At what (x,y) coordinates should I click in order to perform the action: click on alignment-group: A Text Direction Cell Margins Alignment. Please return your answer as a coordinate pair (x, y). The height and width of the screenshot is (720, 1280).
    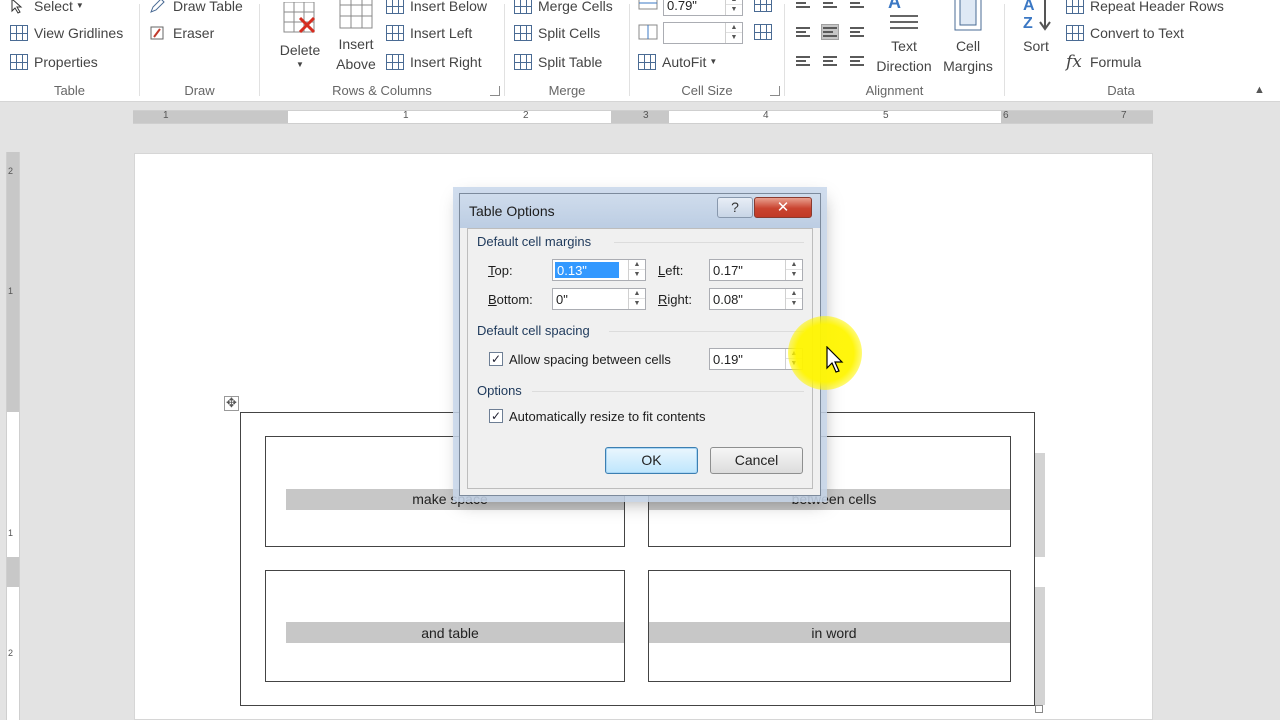
    Looking at the image, I should click on (894, 51).